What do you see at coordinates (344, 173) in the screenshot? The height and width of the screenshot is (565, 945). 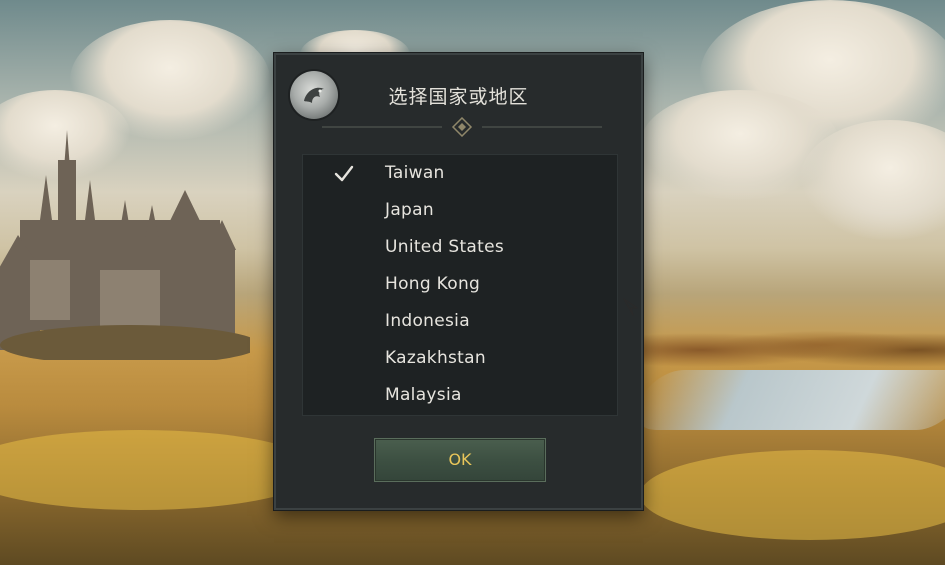 I see `checkmark-icon` at bounding box center [344, 173].